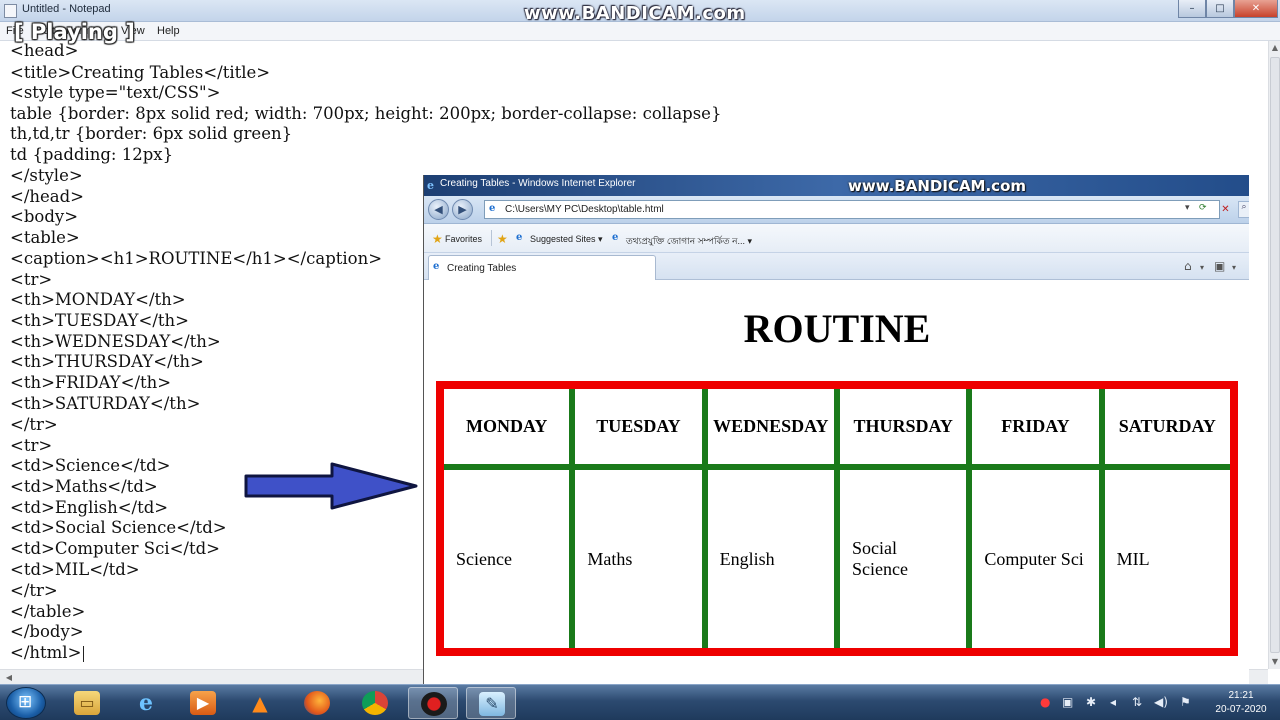 This screenshot has height=720, width=1280. I want to click on clock-date: 20-07-2020, so click(1241, 709).